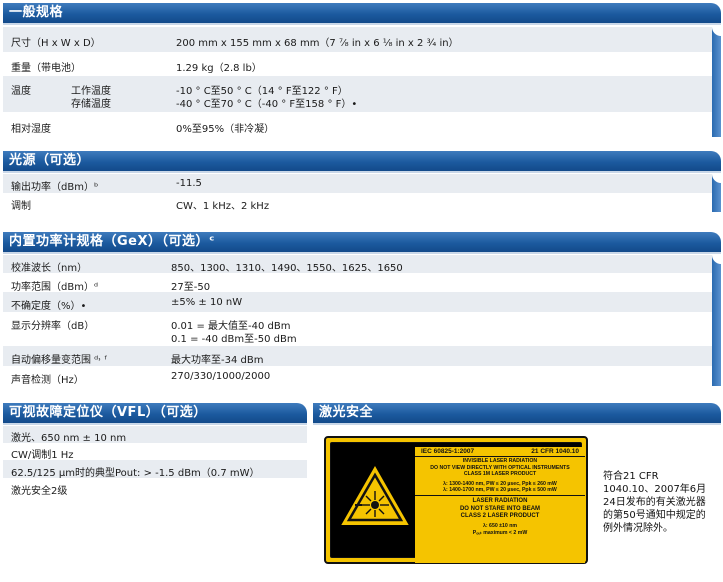 The height and width of the screenshot is (582, 723). What do you see at coordinates (500, 501) in the screenshot?
I see `warning-line: LASER RADIATION` at bounding box center [500, 501].